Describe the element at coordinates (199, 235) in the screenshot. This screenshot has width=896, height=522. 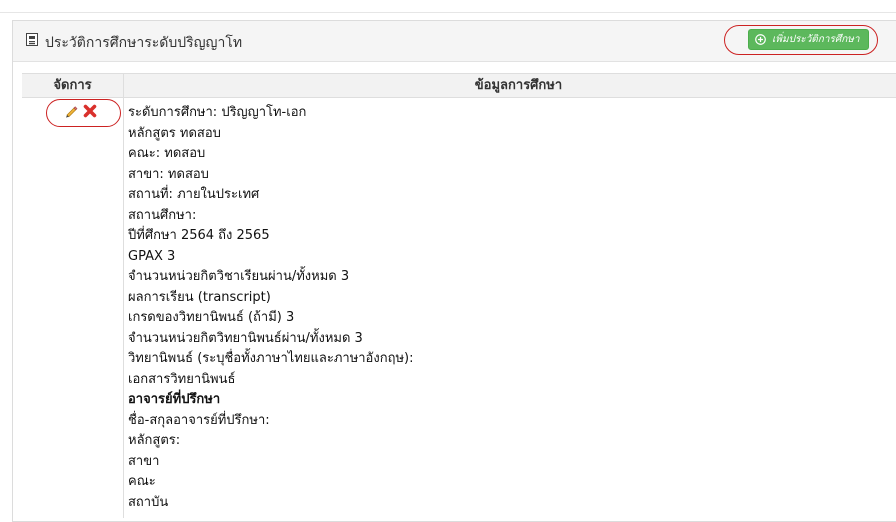
I see `info-study-years: ปีที่ศึกษา 2564 ถึง 2565` at that location.